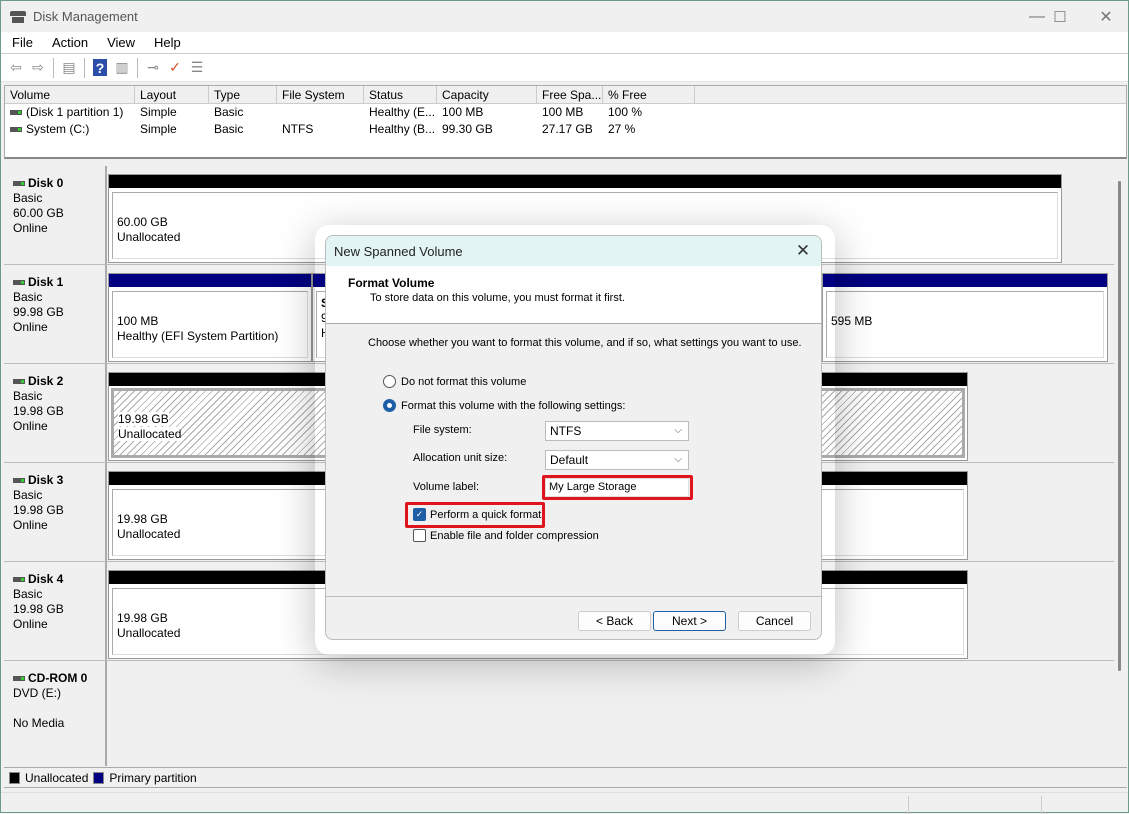  What do you see at coordinates (68, 42) in the screenshot?
I see `menu-action: Action` at bounding box center [68, 42].